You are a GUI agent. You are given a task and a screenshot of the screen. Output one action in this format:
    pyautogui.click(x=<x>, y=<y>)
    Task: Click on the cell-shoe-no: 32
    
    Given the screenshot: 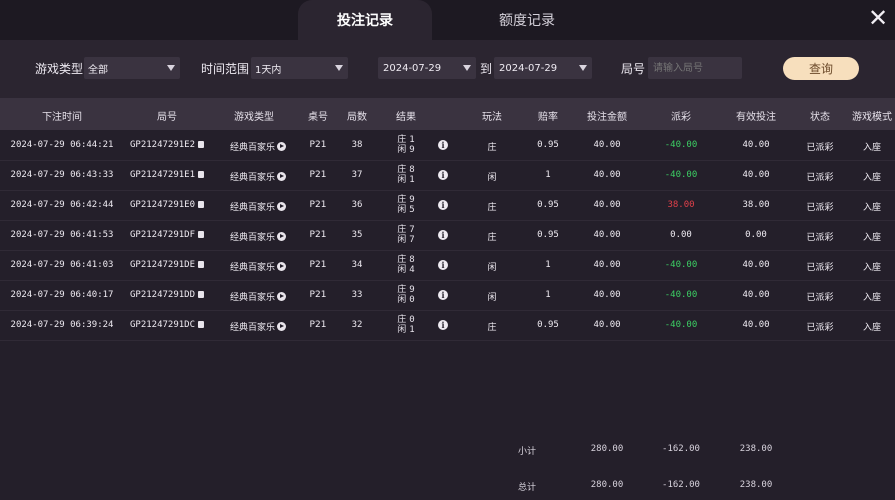 What is the action you would take?
    pyautogui.click(x=357, y=325)
    